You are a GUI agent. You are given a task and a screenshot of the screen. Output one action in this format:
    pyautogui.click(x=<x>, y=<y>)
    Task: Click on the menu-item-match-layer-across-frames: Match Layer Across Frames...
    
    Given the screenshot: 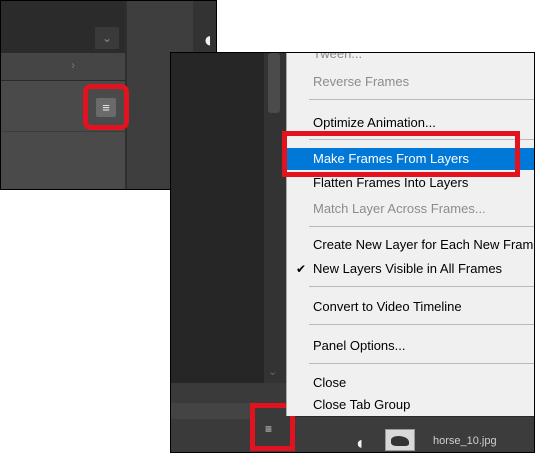 What is the action you would take?
    pyautogui.click(x=399, y=208)
    